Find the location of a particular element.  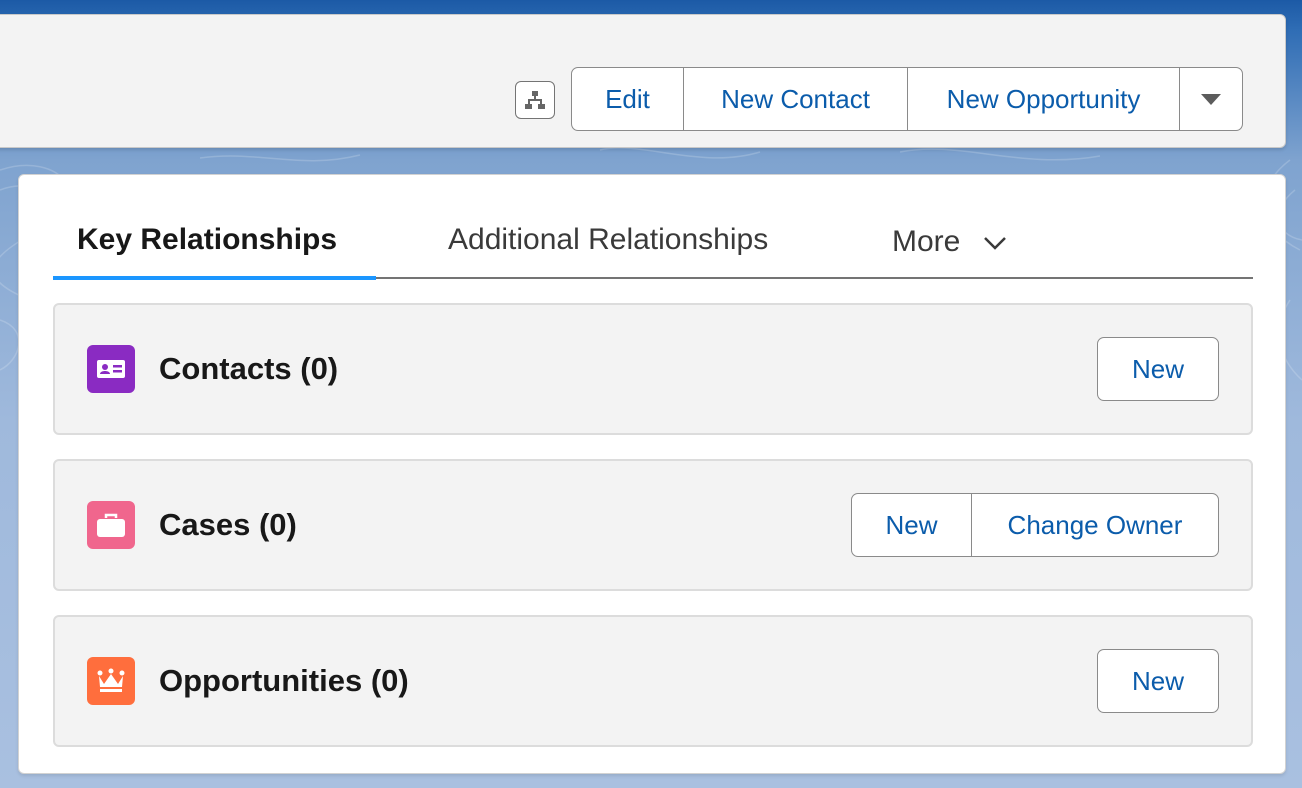

new-case-button: New is located at coordinates (912, 525).